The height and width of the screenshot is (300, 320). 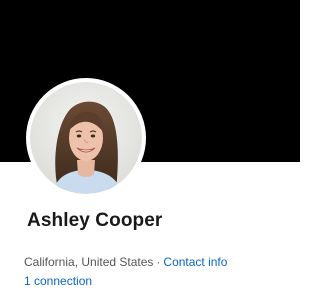 I want to click on location-text: California, United States, so click(x=89, y=262).